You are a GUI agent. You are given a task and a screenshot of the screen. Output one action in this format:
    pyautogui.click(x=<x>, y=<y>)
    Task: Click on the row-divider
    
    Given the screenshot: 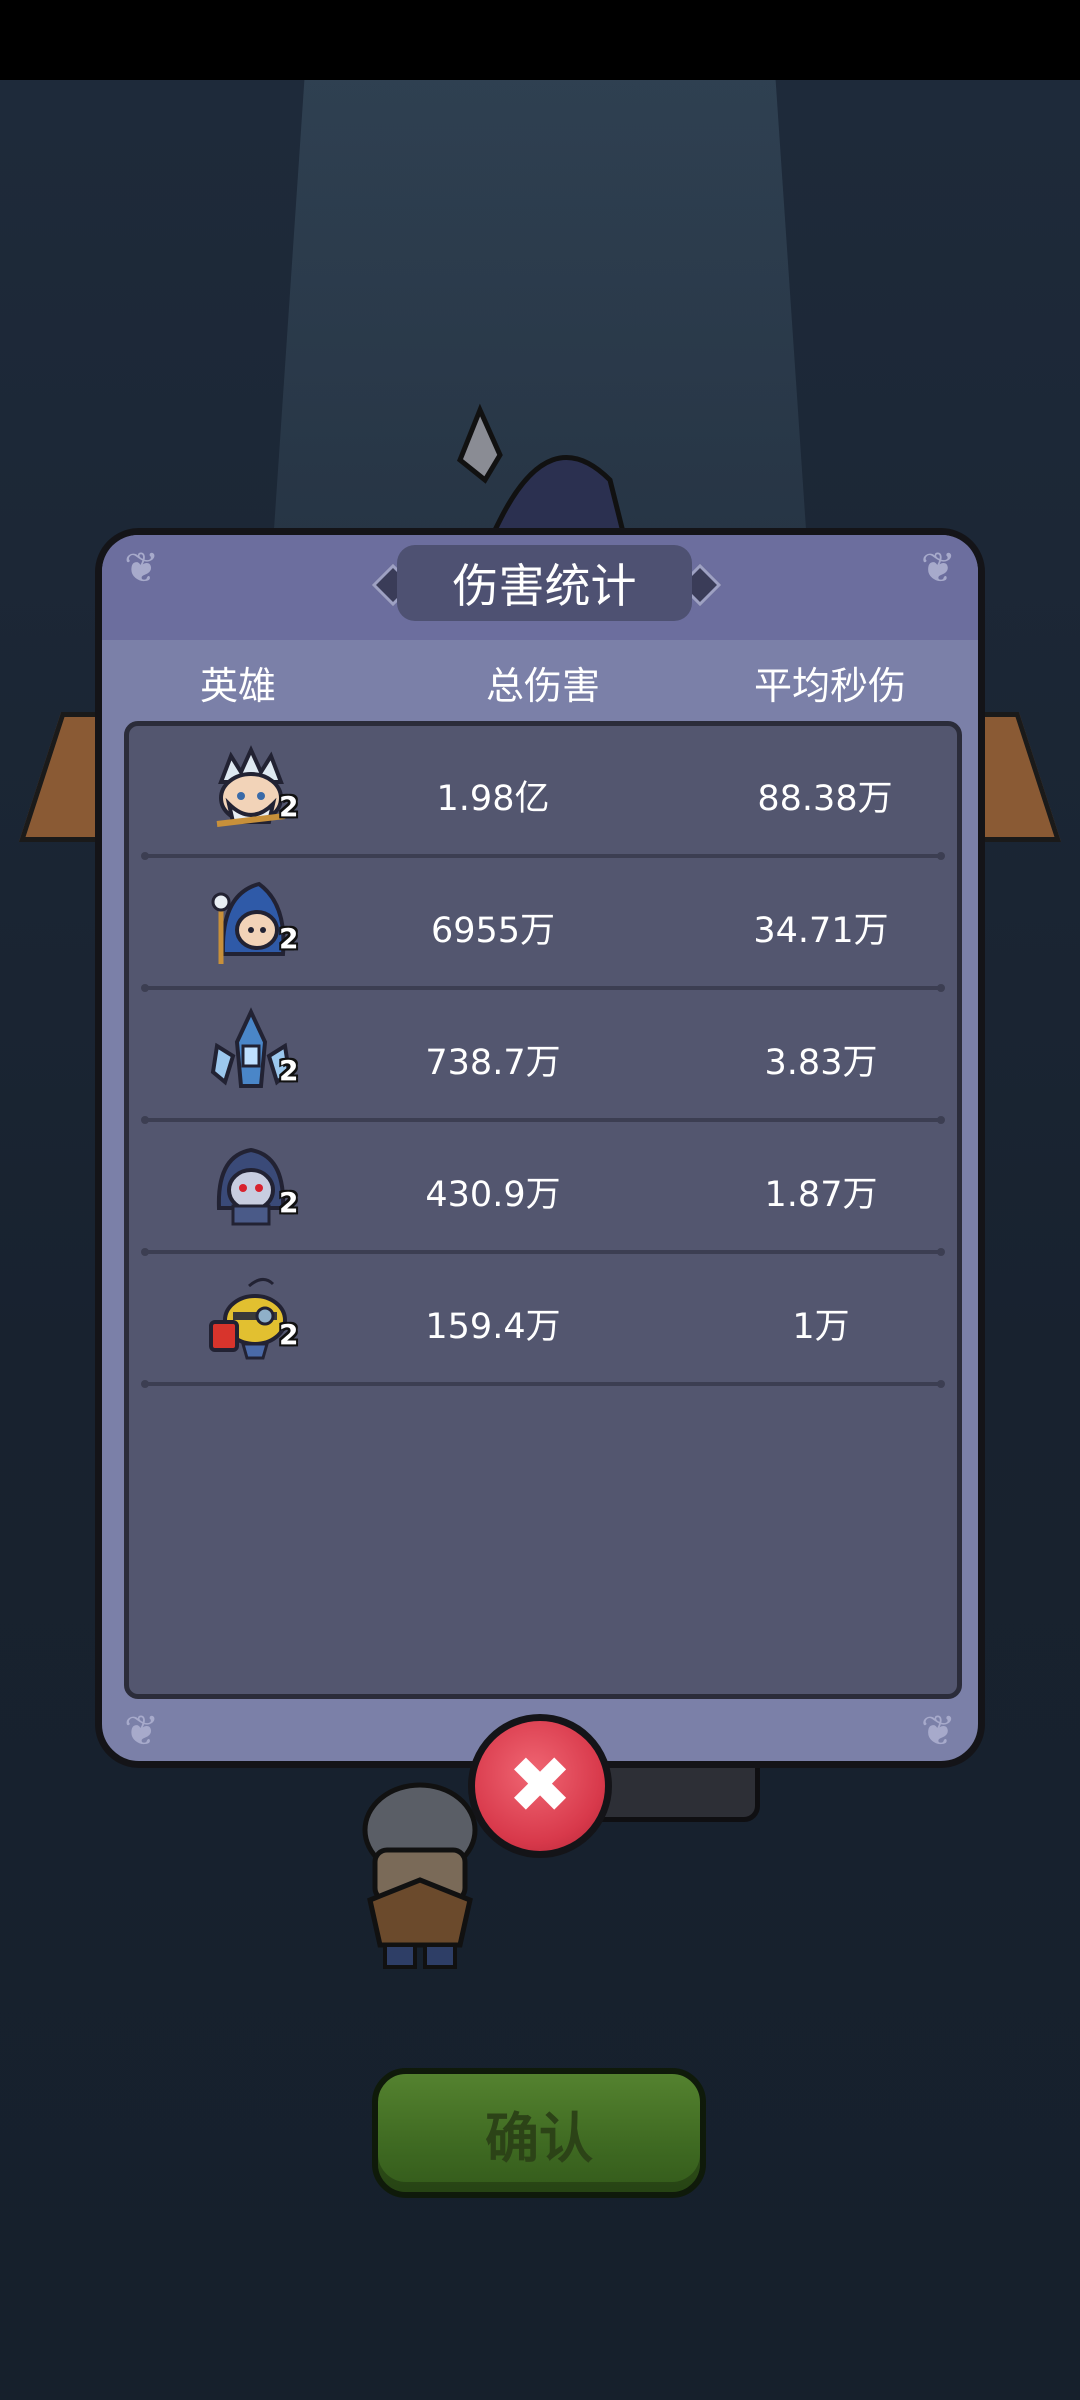 What is the action you would take?
    pyautogui.click(x=543, y=1384)
    